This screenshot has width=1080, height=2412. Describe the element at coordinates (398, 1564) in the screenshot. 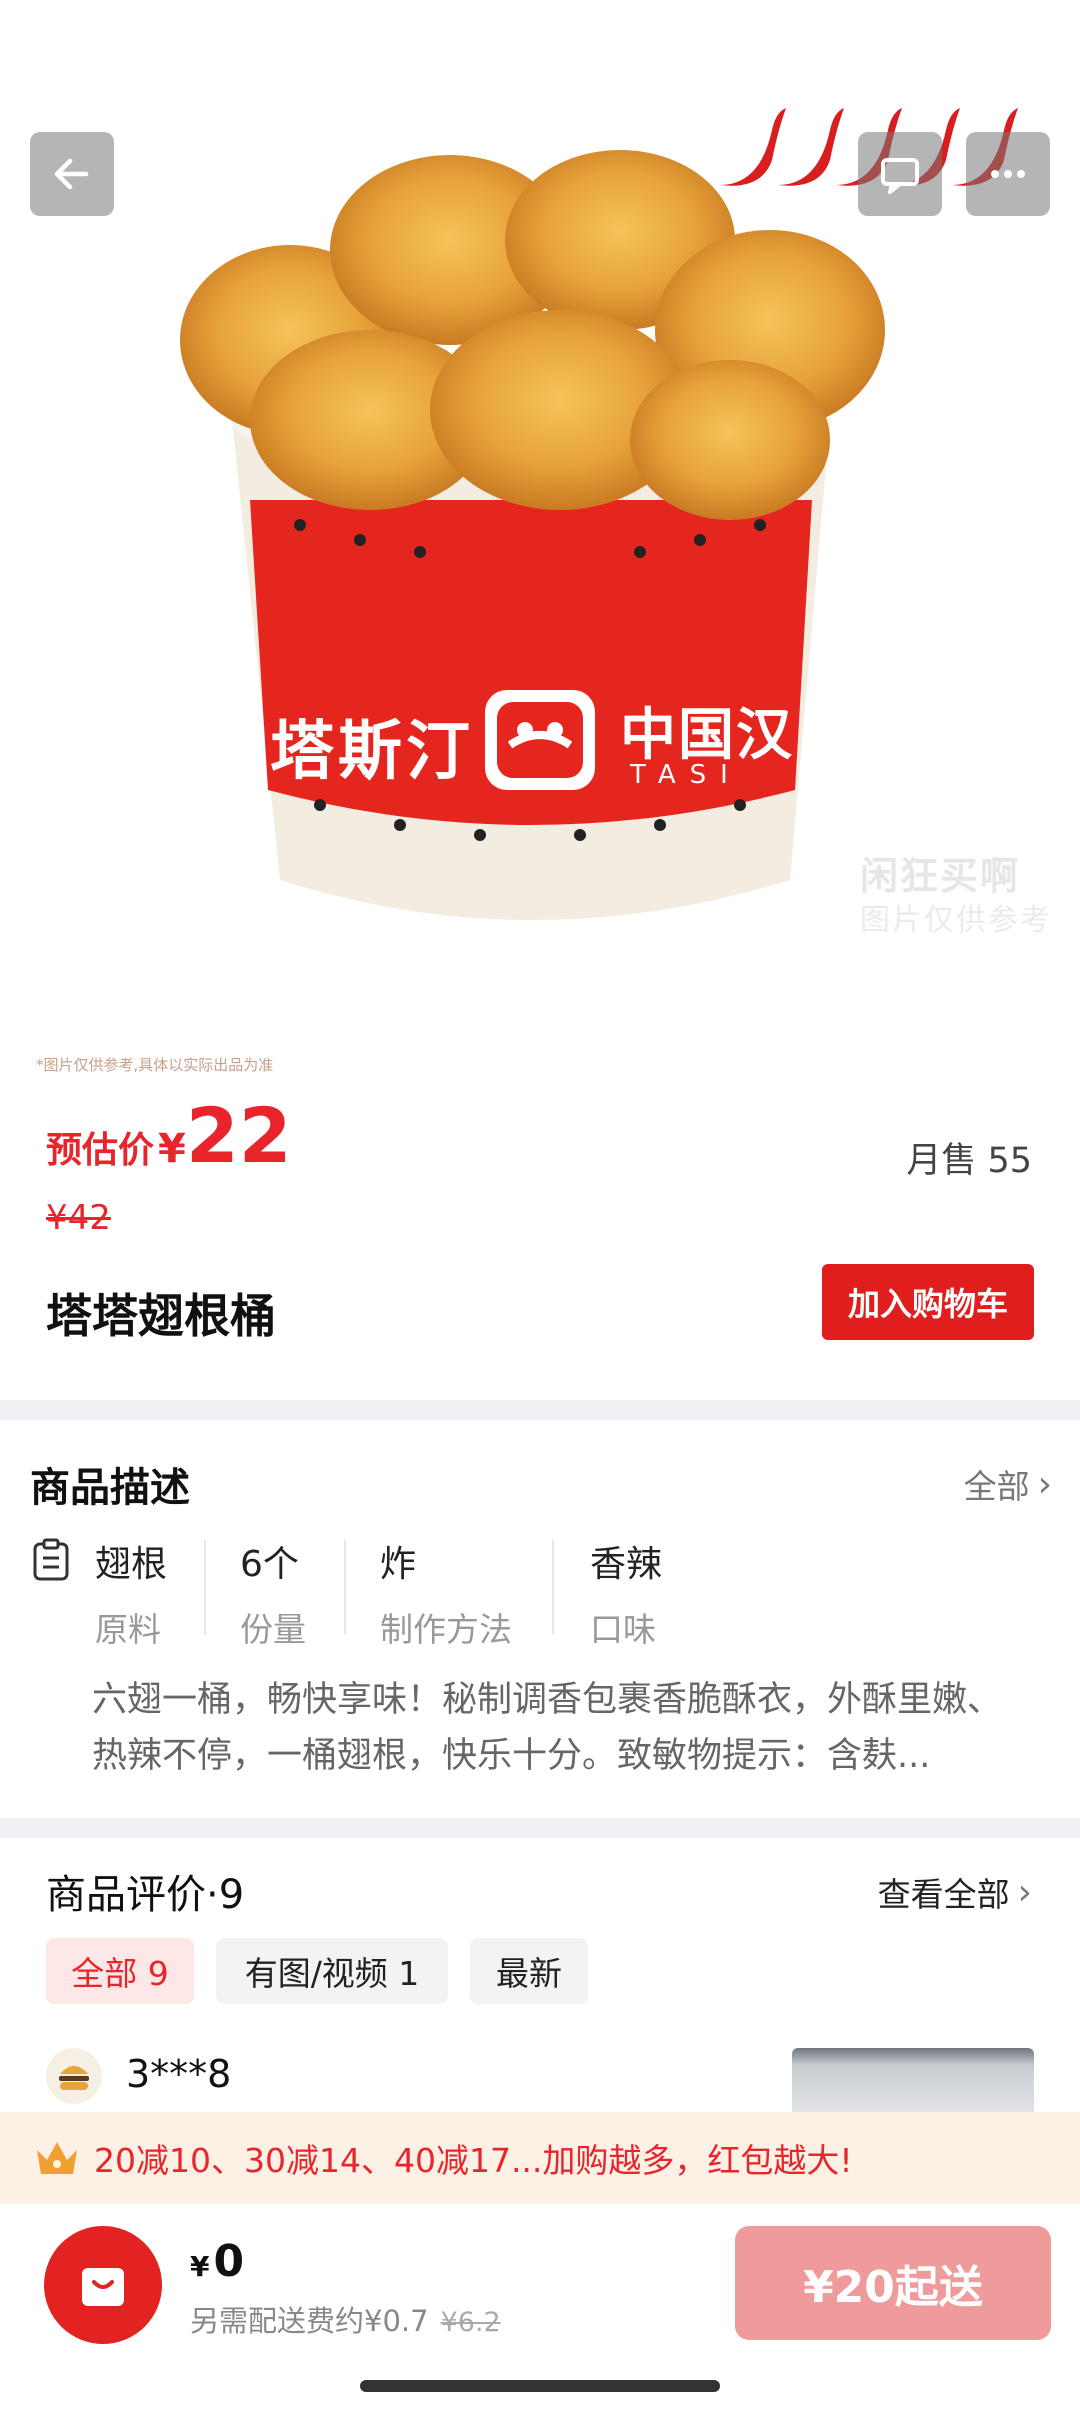

I see `attribute-value: 炸` at that location.